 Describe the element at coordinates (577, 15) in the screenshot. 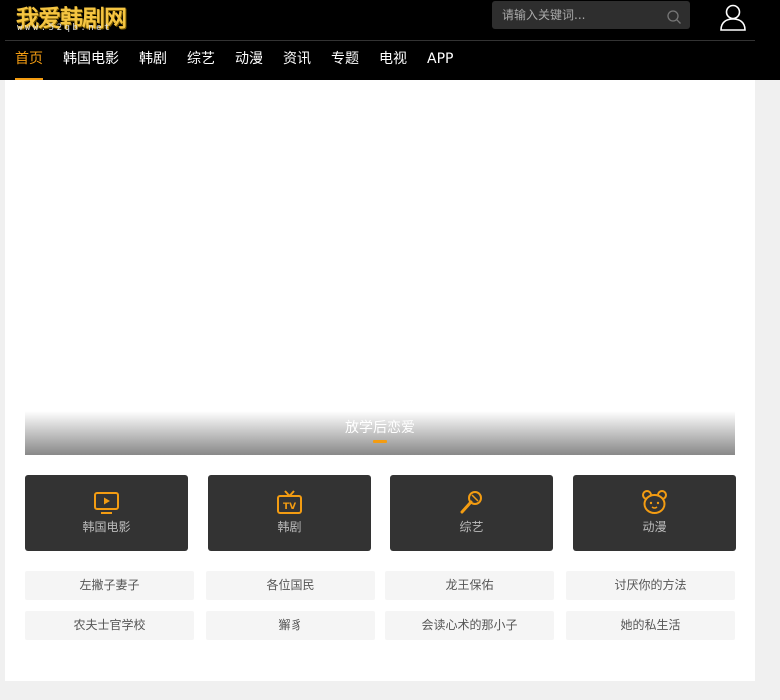

I see `search-input` at that location.